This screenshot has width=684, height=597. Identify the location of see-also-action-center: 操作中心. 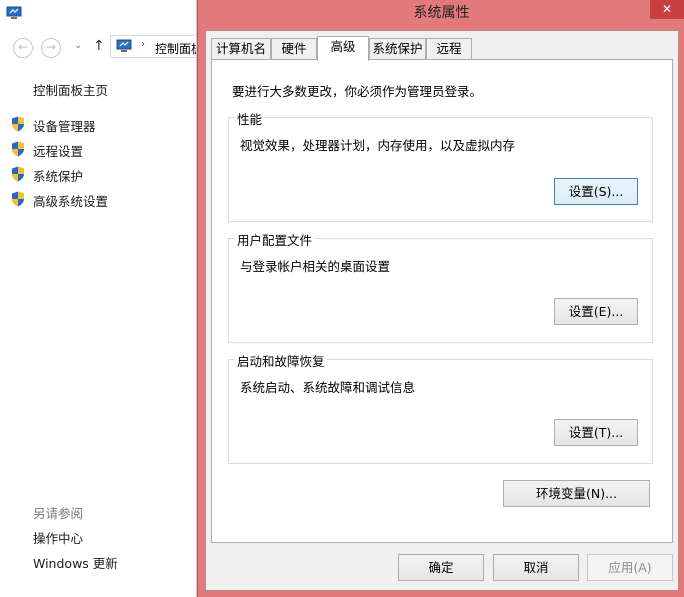
(58, 537).